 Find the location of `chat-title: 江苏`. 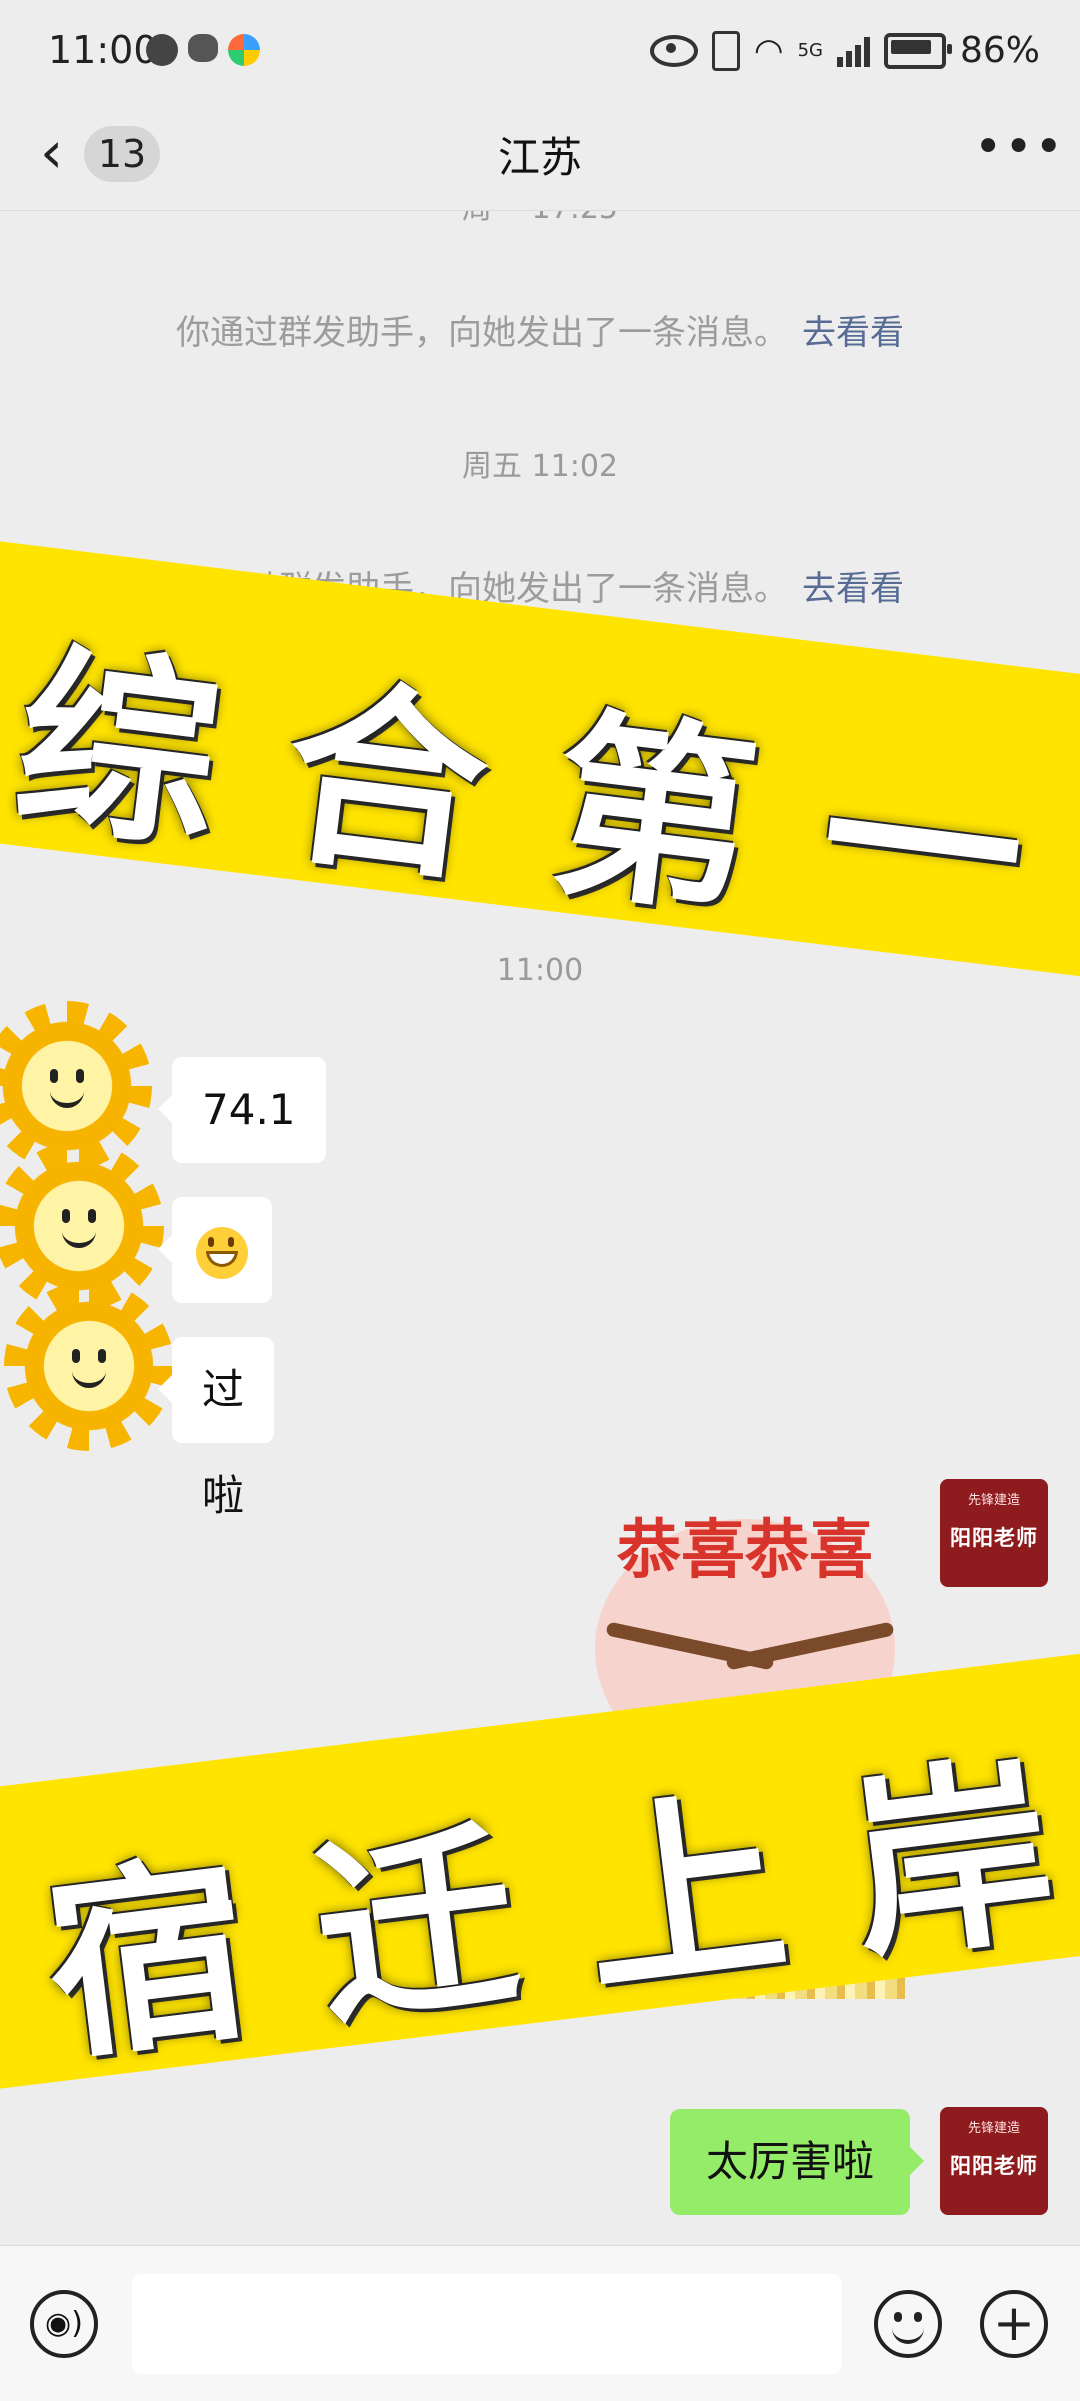

chat-title: 江苏 is located at coordinates (539, 157).